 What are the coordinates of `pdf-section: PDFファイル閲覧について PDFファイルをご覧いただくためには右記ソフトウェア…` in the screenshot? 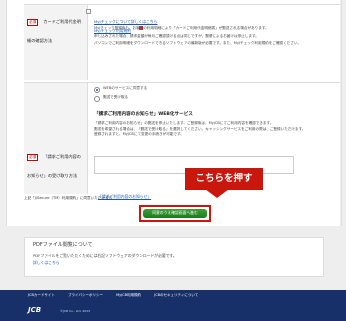 It's located at (174, 257).